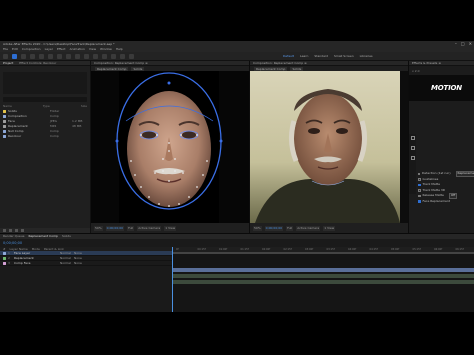 This screenshot has width=474, height=355. Describe the element at coordinates (149, 135) in the screenshot. I see `left-eye` at that location.